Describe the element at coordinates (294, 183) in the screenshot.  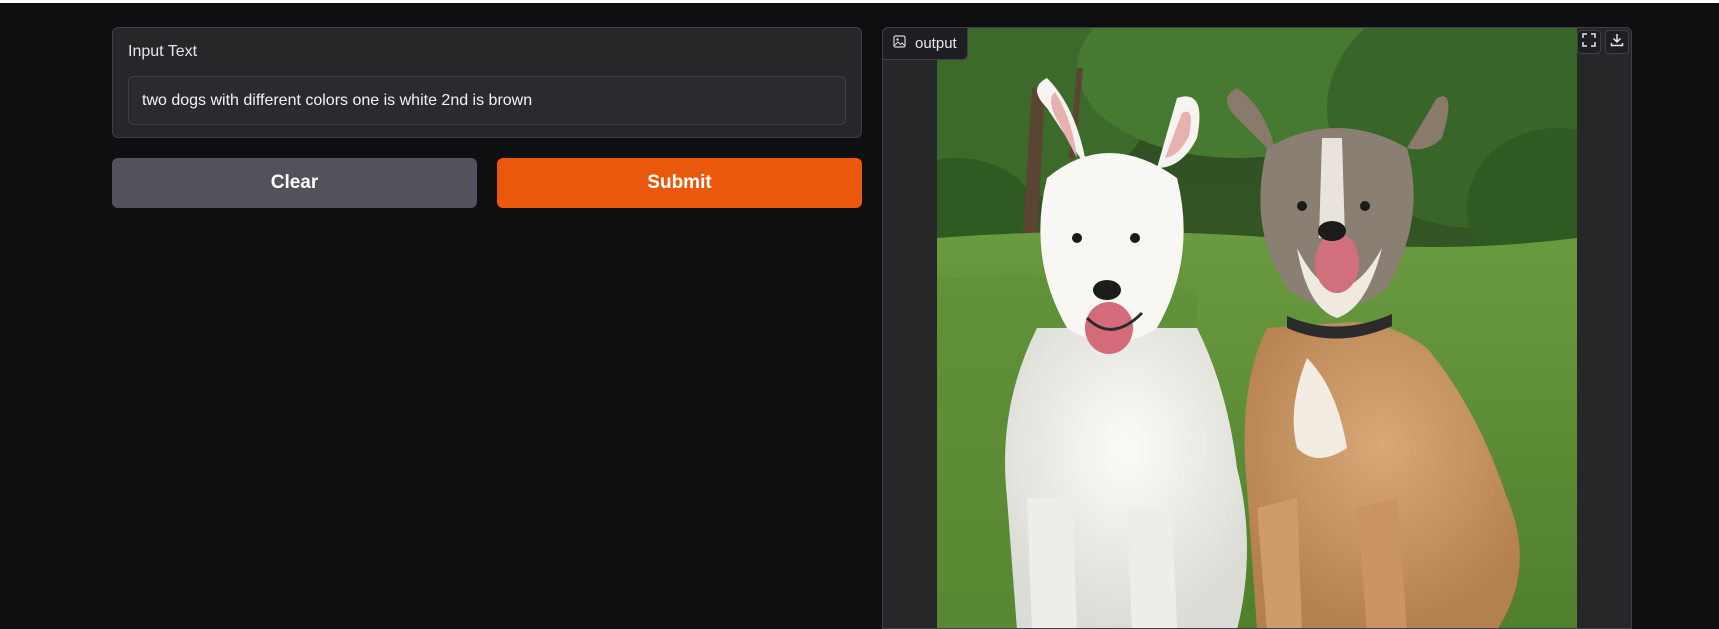
I see `clear-button: Clear` at that location.